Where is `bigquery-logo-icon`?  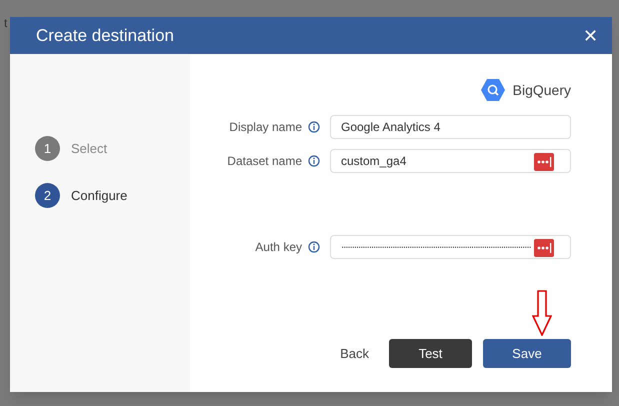 bigquery-logo-icon is located at coordinates (492, 90).